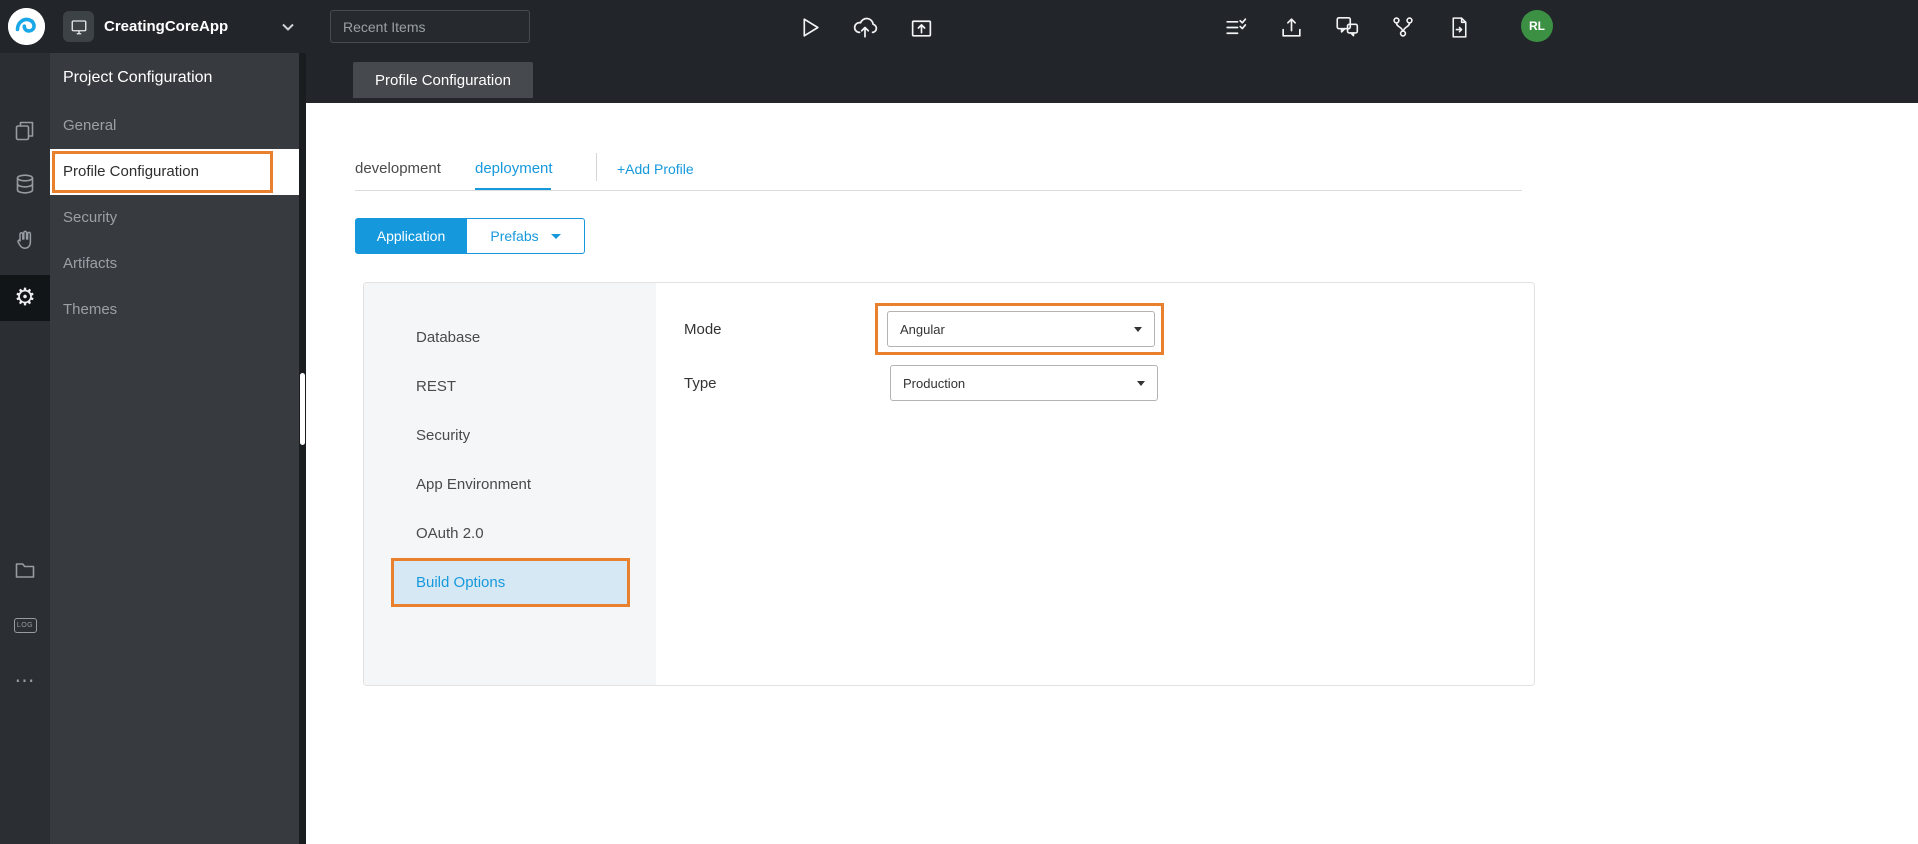 This screenshot has width=1918, height=844. I want to click on wavemaker-logo, so click(26, 26).